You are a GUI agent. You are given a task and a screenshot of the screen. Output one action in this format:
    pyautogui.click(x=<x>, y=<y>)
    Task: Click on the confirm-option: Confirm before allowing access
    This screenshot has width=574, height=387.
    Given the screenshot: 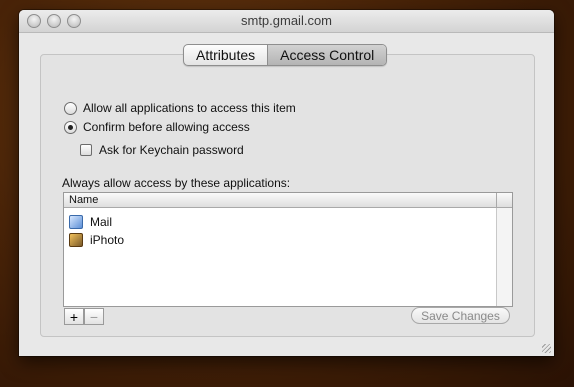 What is the action you would take?
    pyautogui.click(x=157, y=127)
    